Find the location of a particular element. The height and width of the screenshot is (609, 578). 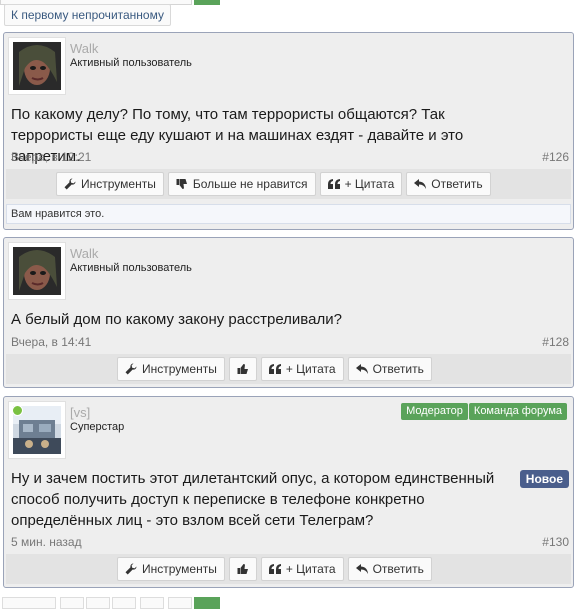

post-date: 5 мин. назад is located at coordinates (46, 542).